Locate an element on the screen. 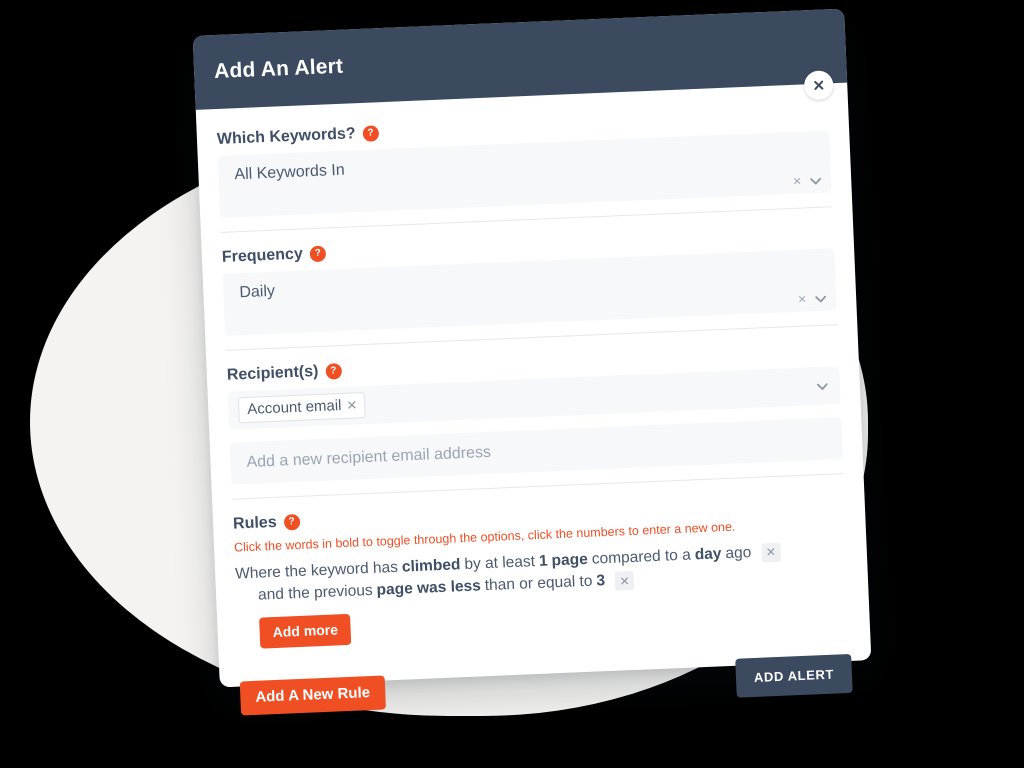 The image size is (1024, 768). frequency-select-controls: × is located at coordinates (812, 298).